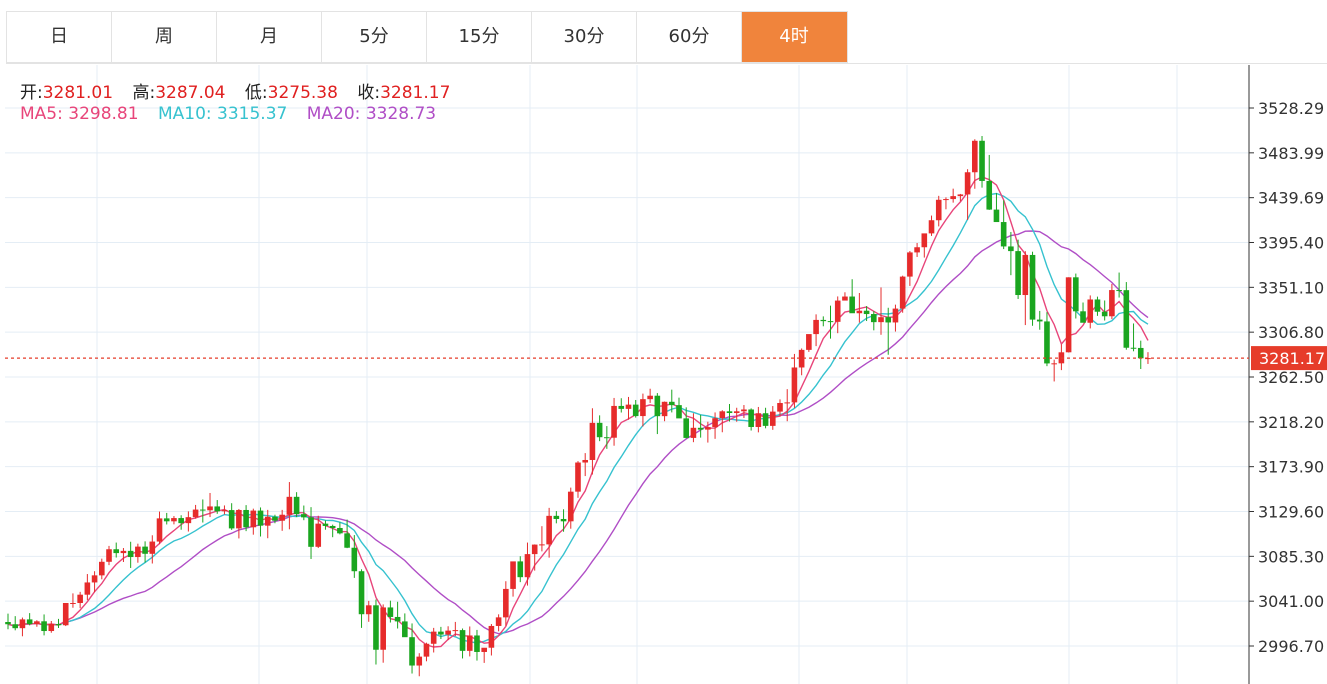 This screenshot has width=1327, height=684. Describe the element at coordinates (144, 93) in the screenshot. I see `high-label: 高:` at that location.